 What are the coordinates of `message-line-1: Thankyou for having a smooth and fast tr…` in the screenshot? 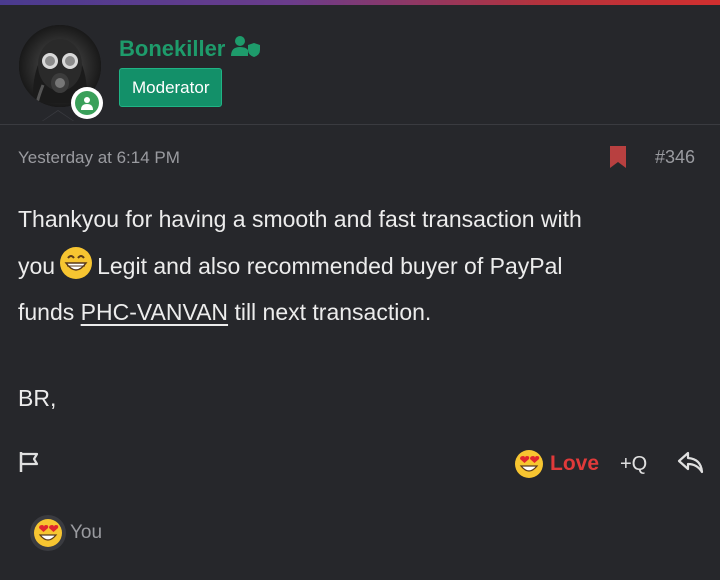 It's located at (300, 219).